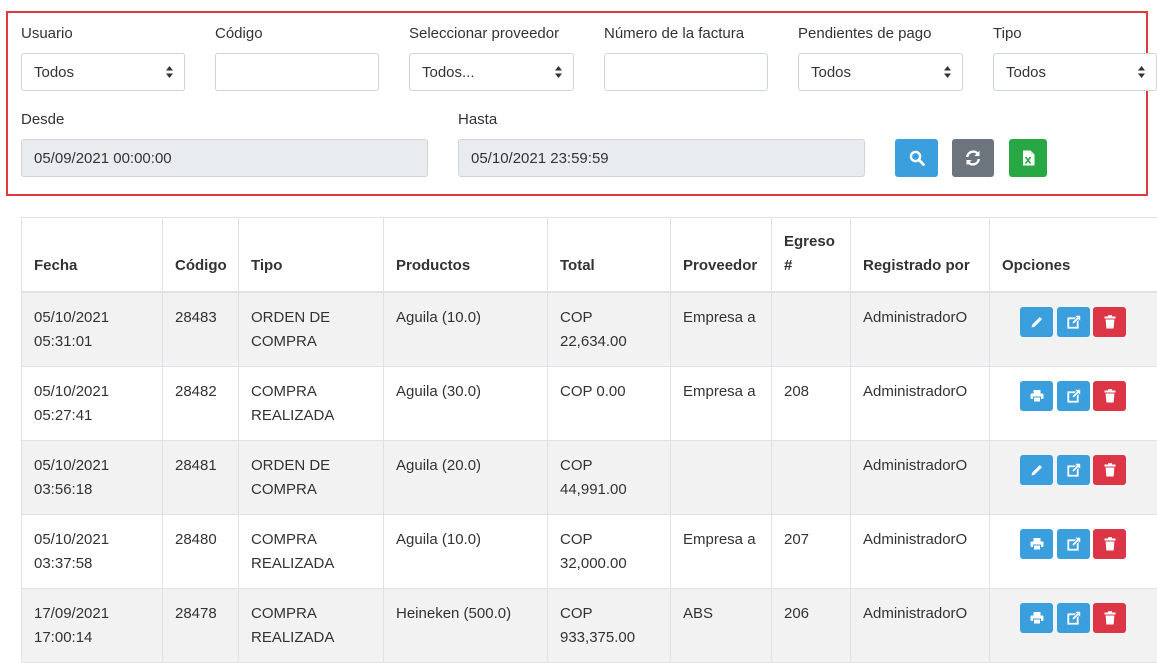  Describe the element at coordinates (297, 72) in the screenshot. I see `codigo-input` at that location.